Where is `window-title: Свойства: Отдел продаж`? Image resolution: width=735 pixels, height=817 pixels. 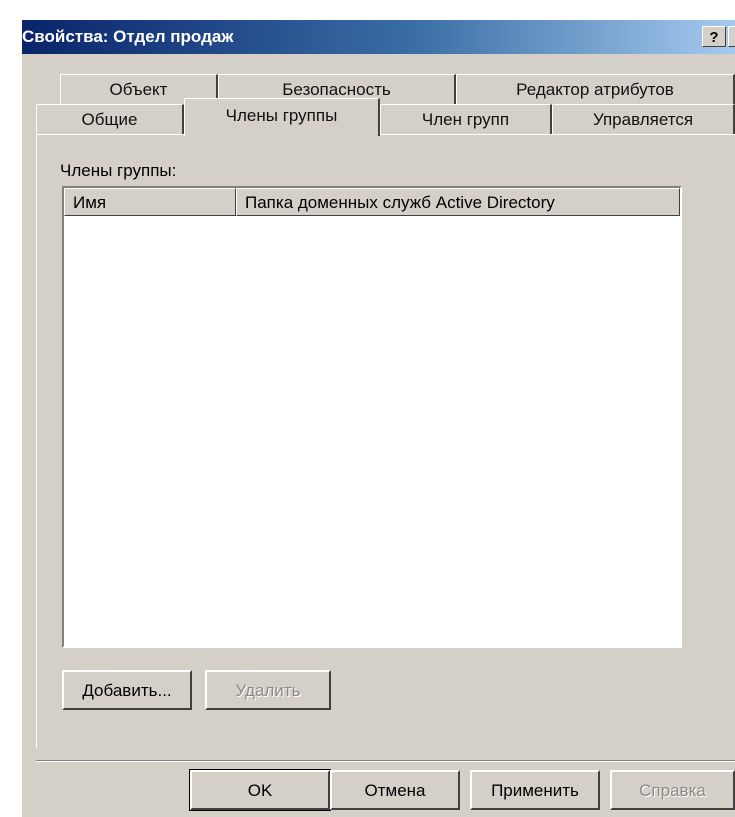
window-title: Свойства: Отдел продаж is located at coordinates (128, 36).